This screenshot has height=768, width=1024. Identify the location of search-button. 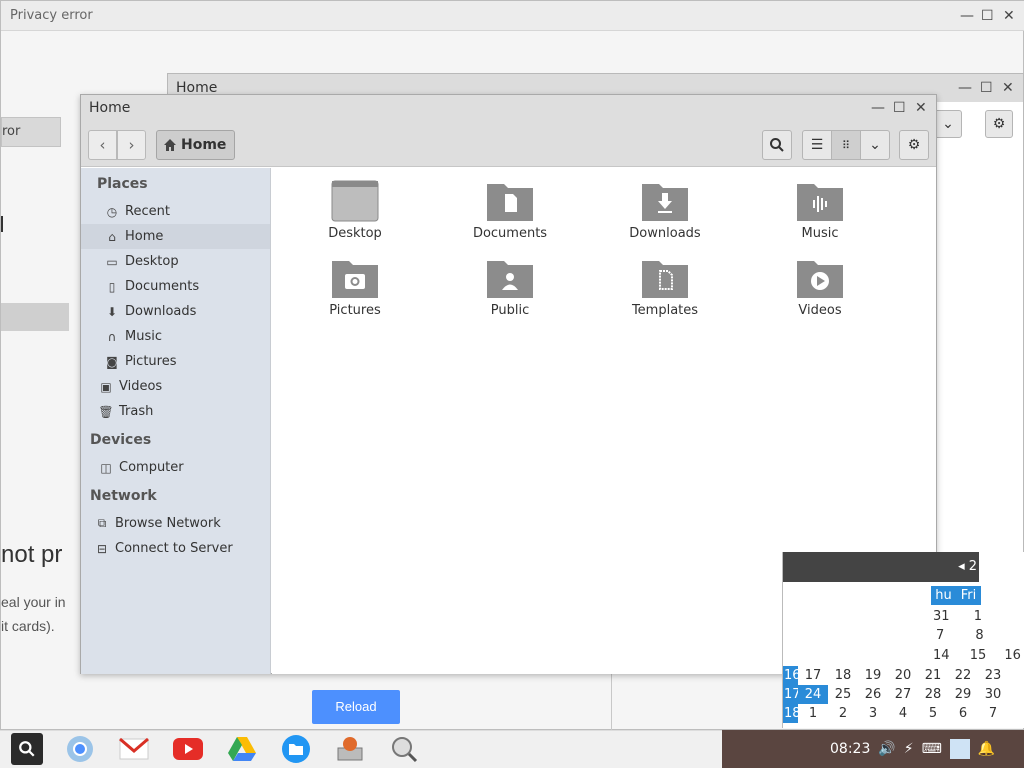
(777, 145).